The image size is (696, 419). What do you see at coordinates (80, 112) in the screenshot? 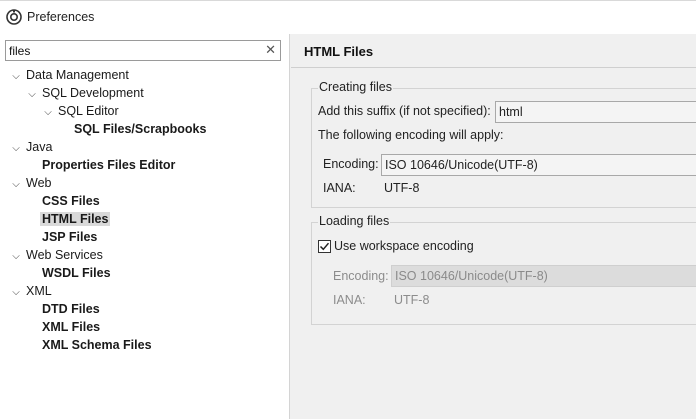
I see `tree-item-sql-editor: ⌵ SQL Editor` at bounding box center [80, 112].